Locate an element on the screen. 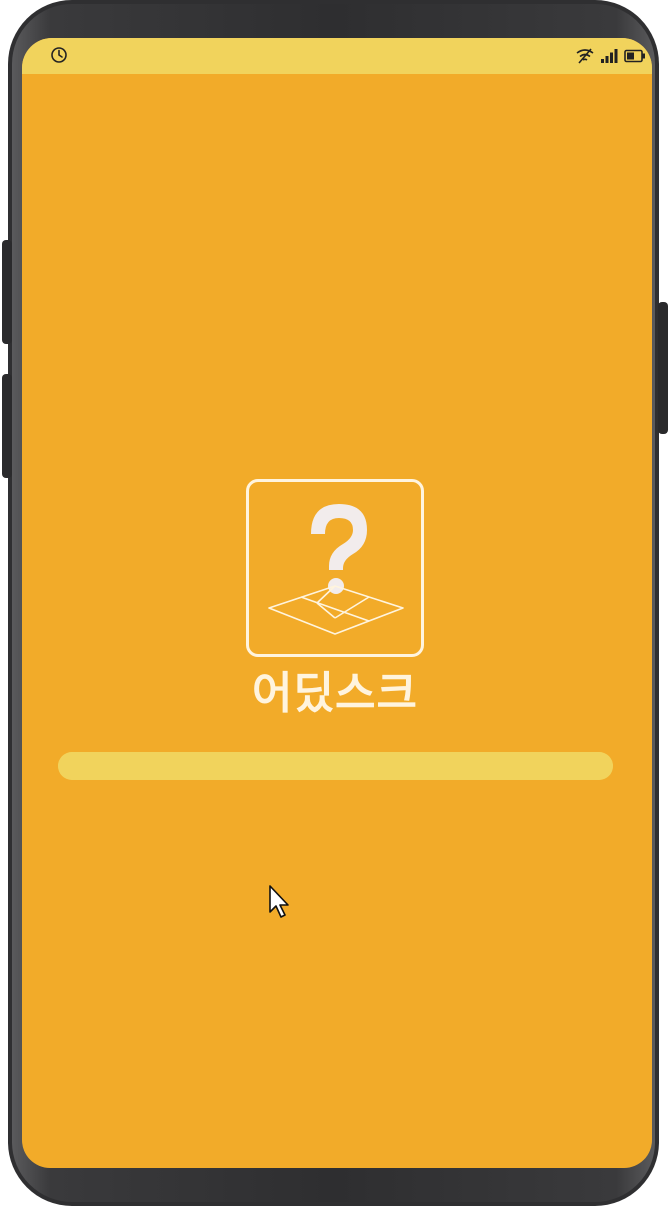 This screenshot has height=1206, width=670. signal-icon is located at coordinates (609, 56).